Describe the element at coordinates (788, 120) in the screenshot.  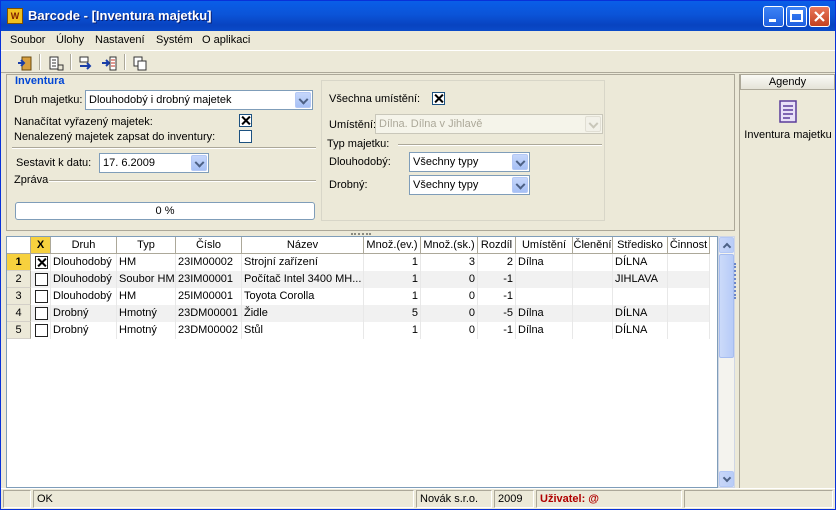
I see `agenda-inventura-majetku: Inventura majetku` at that location.